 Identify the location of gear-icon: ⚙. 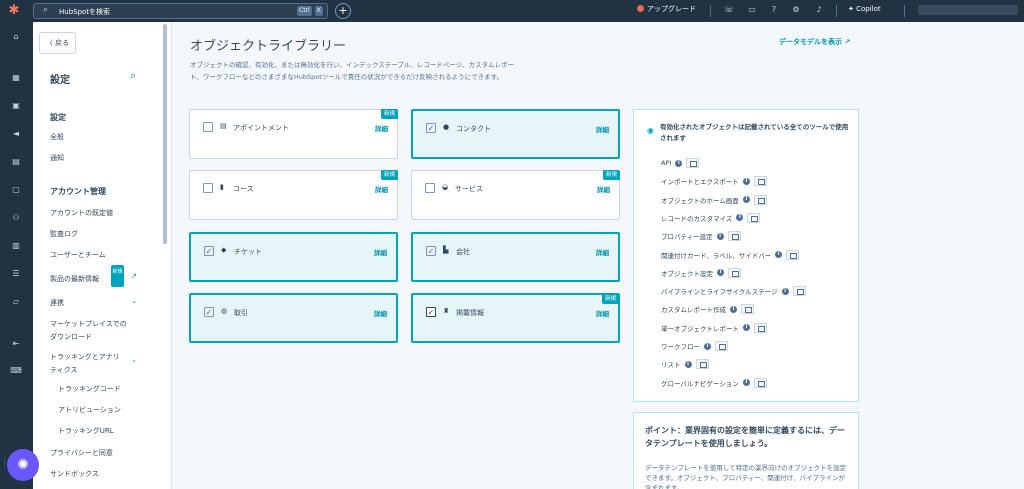
(796, 10).